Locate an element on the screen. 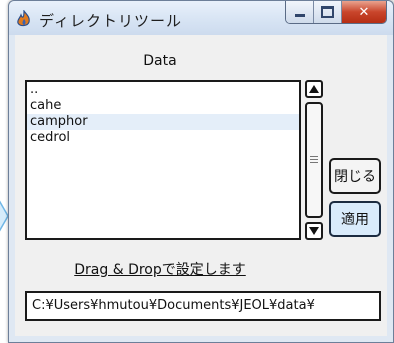  list-item: cedrol is located at coordinates (163, 138).